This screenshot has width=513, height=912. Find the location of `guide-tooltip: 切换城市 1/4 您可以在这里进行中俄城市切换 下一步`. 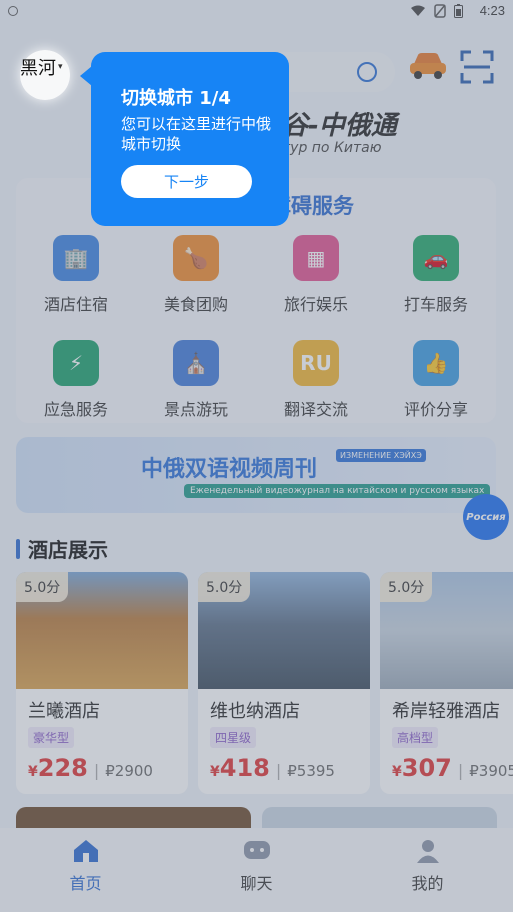

guide-tooltip: 切换城市 1/4 您可以在这里进行中俄城市切换 下一步 is located at coordinates (190, 139).